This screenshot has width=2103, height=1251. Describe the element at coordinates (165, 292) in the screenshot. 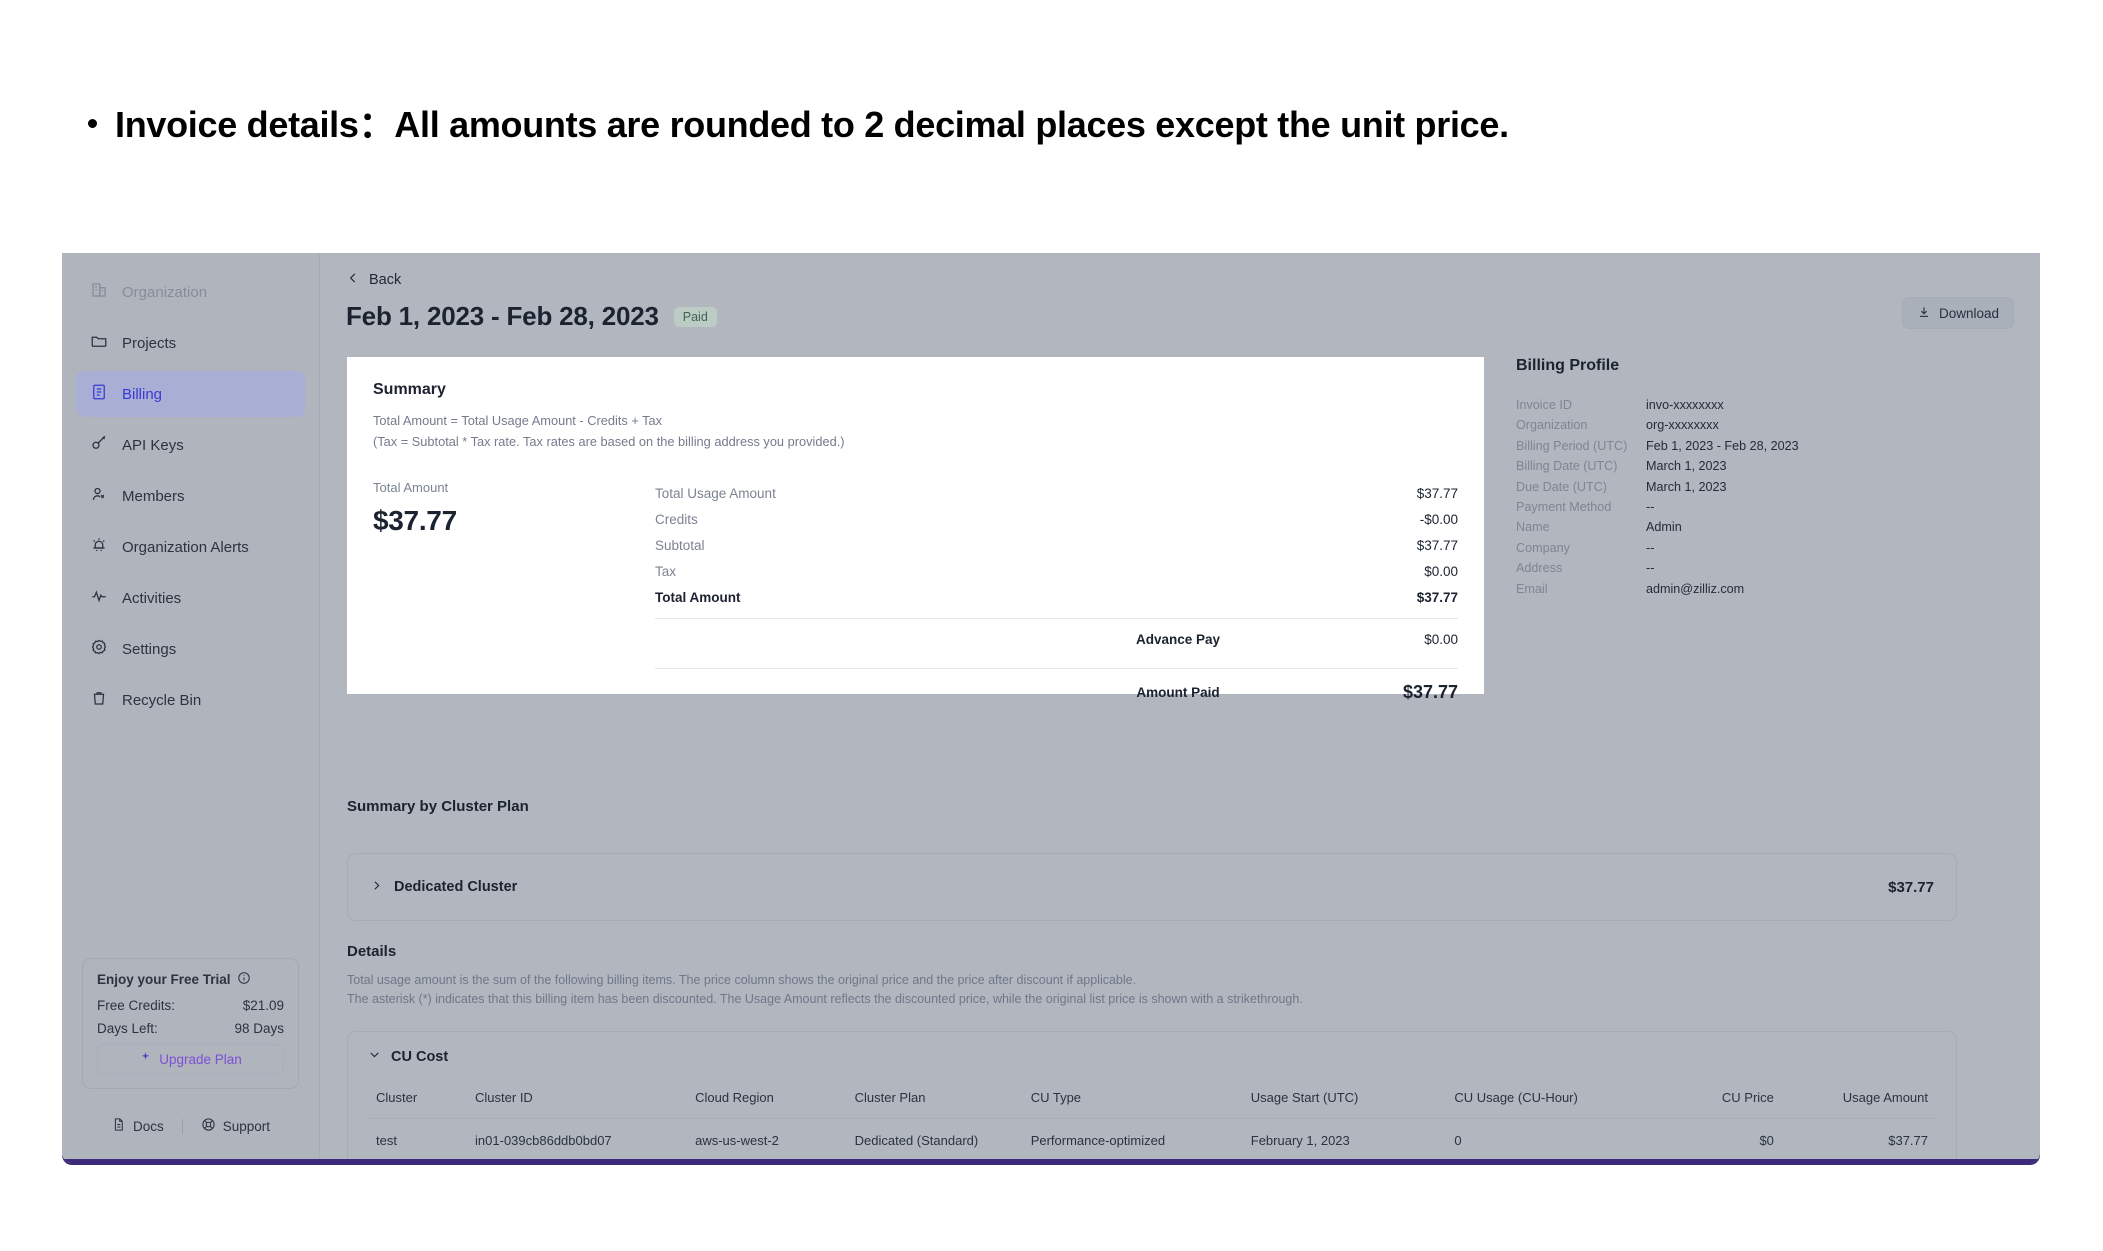

I see `sidebar-item-label: Organization` at that location.